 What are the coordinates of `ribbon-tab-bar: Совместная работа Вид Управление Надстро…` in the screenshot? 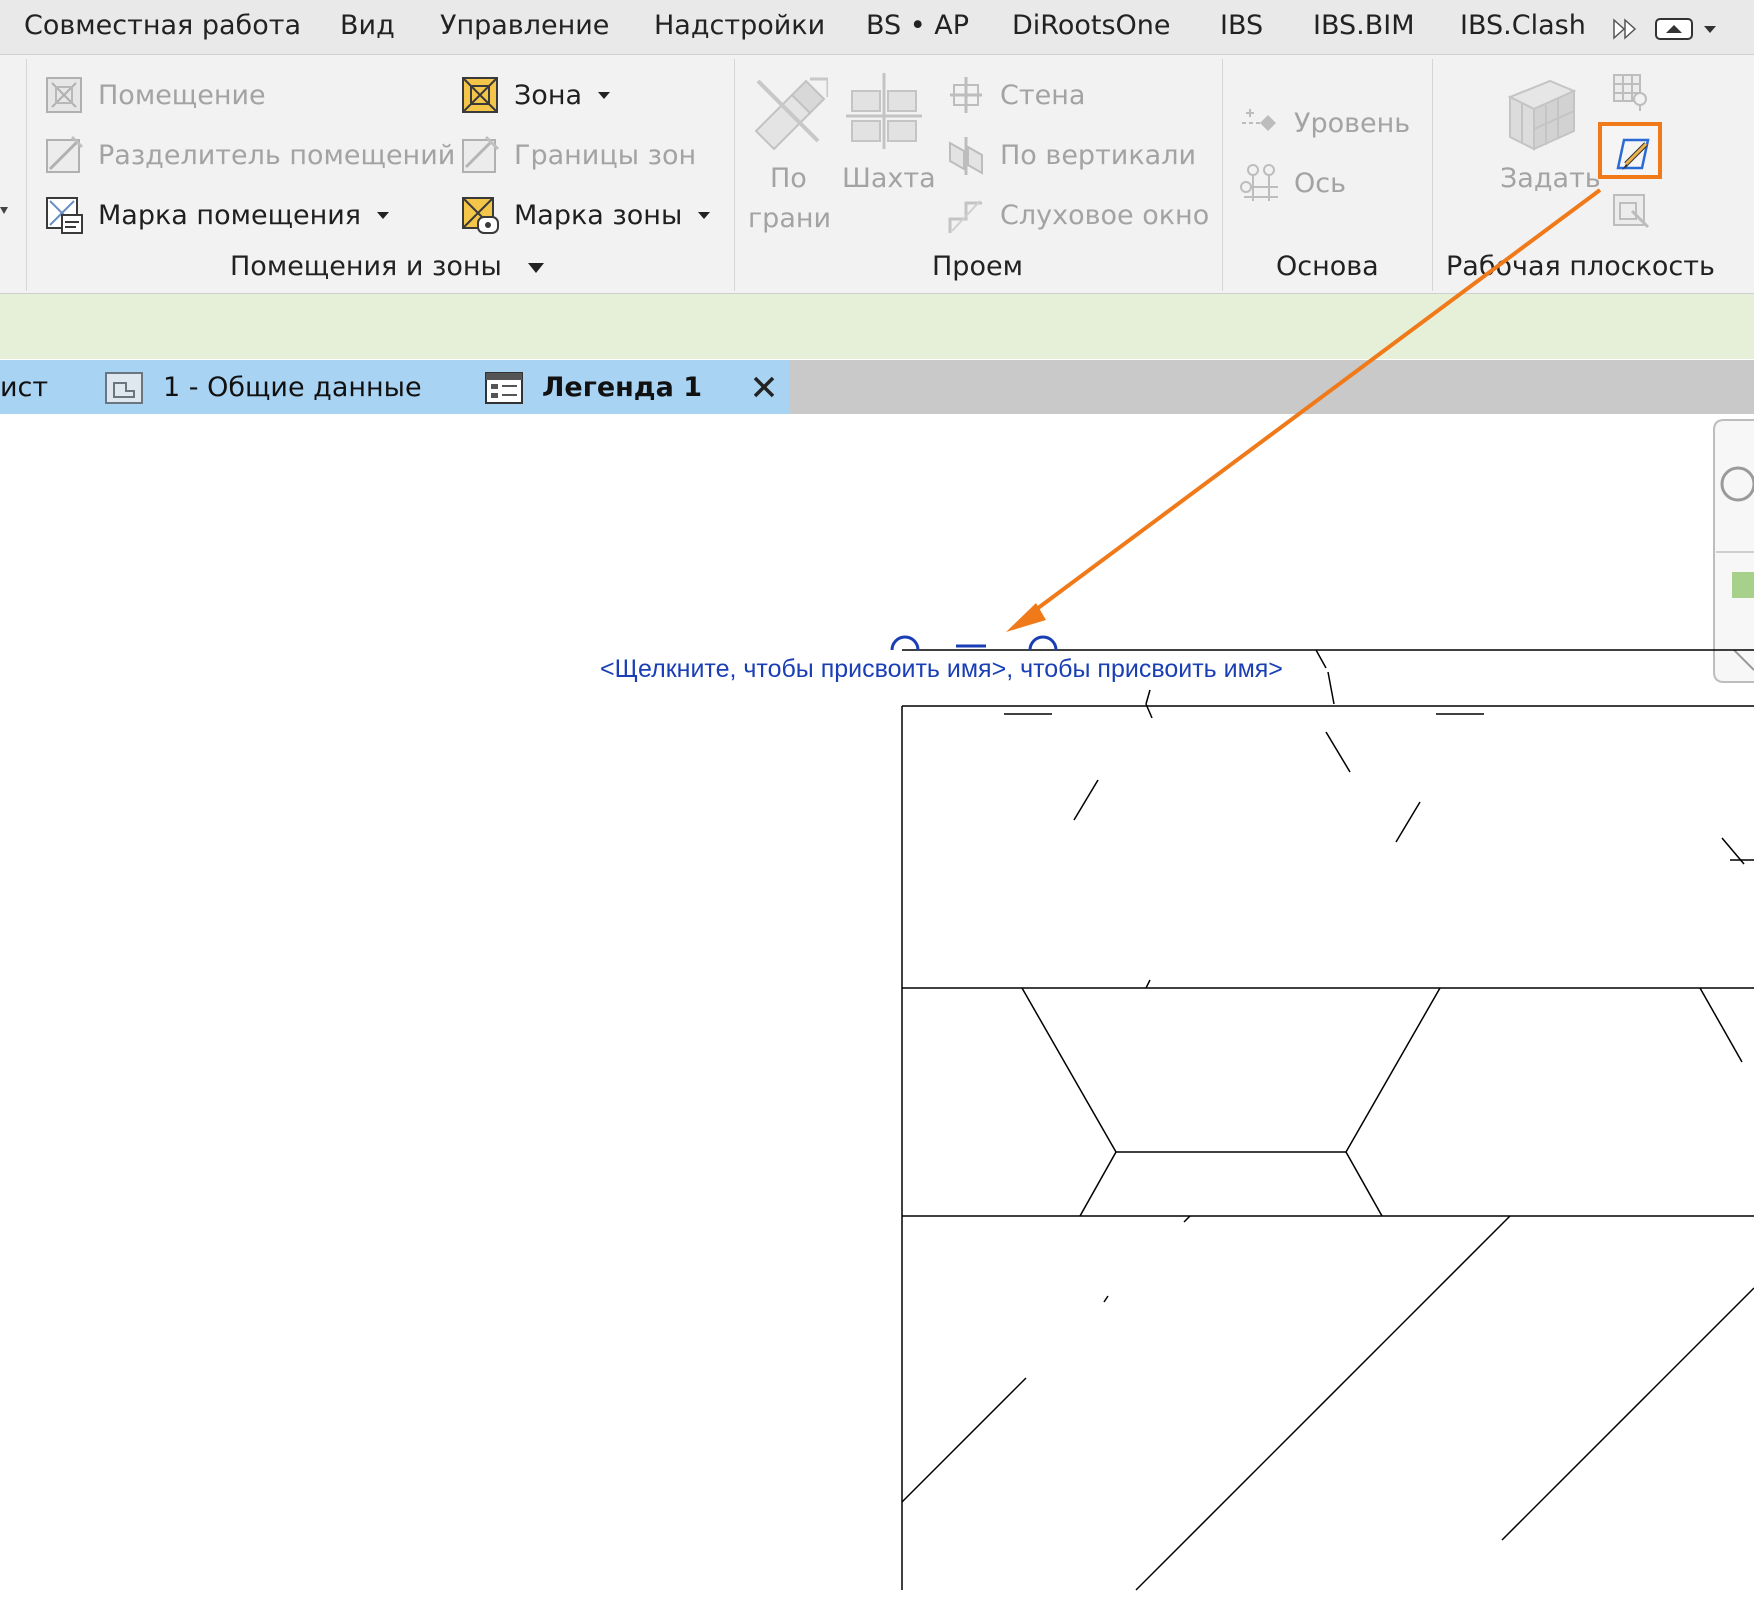 It's located at (877, 27).